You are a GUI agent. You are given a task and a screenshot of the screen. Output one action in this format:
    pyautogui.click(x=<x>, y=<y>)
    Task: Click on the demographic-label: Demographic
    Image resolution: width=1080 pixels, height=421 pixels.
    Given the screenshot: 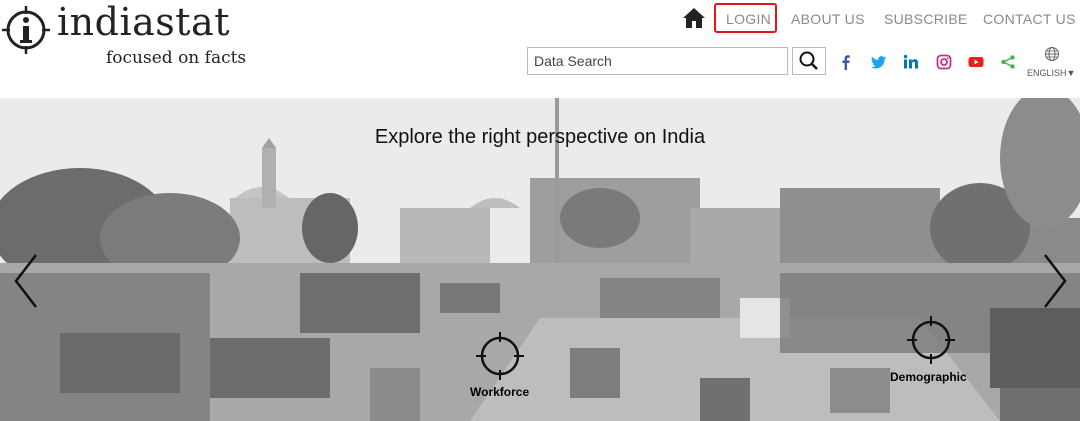 What is the action you would take?
    pyautogui.click(x=928, y=377)
    